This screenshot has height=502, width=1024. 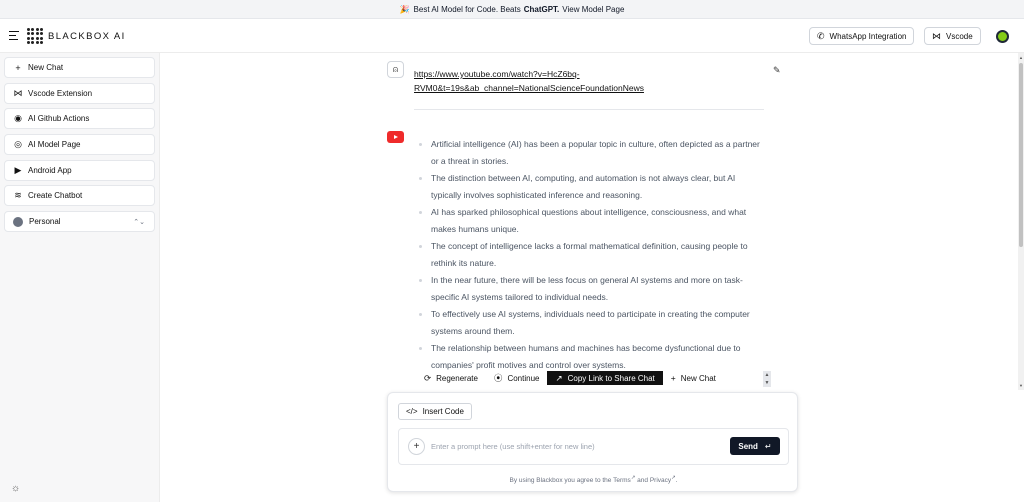 I want to click on send-button: Send ↵, so click(x=755, y=446).